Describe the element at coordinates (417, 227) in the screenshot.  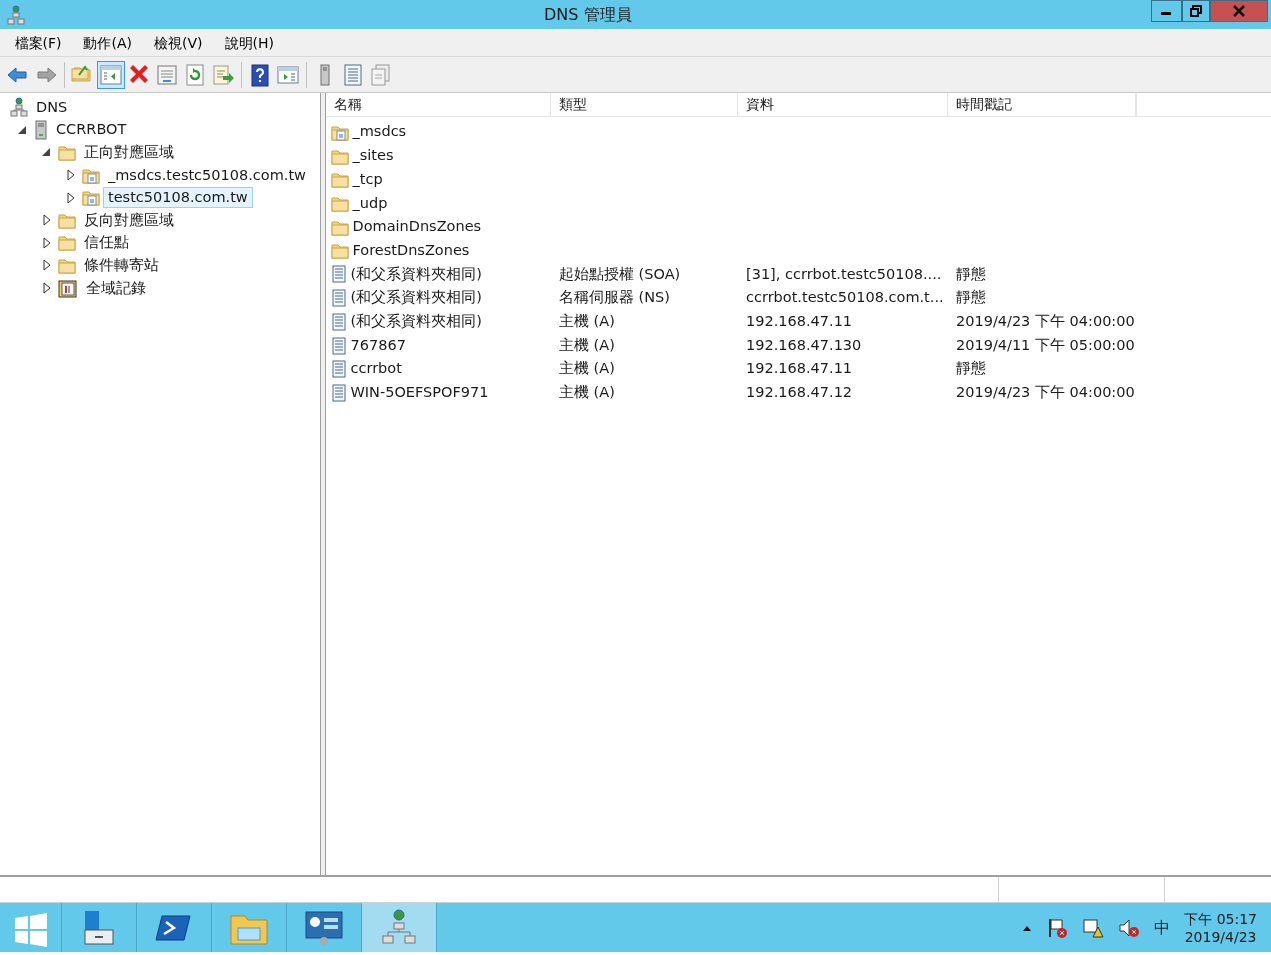
I see `table-cell-text: DomainDnsZones` at that location.